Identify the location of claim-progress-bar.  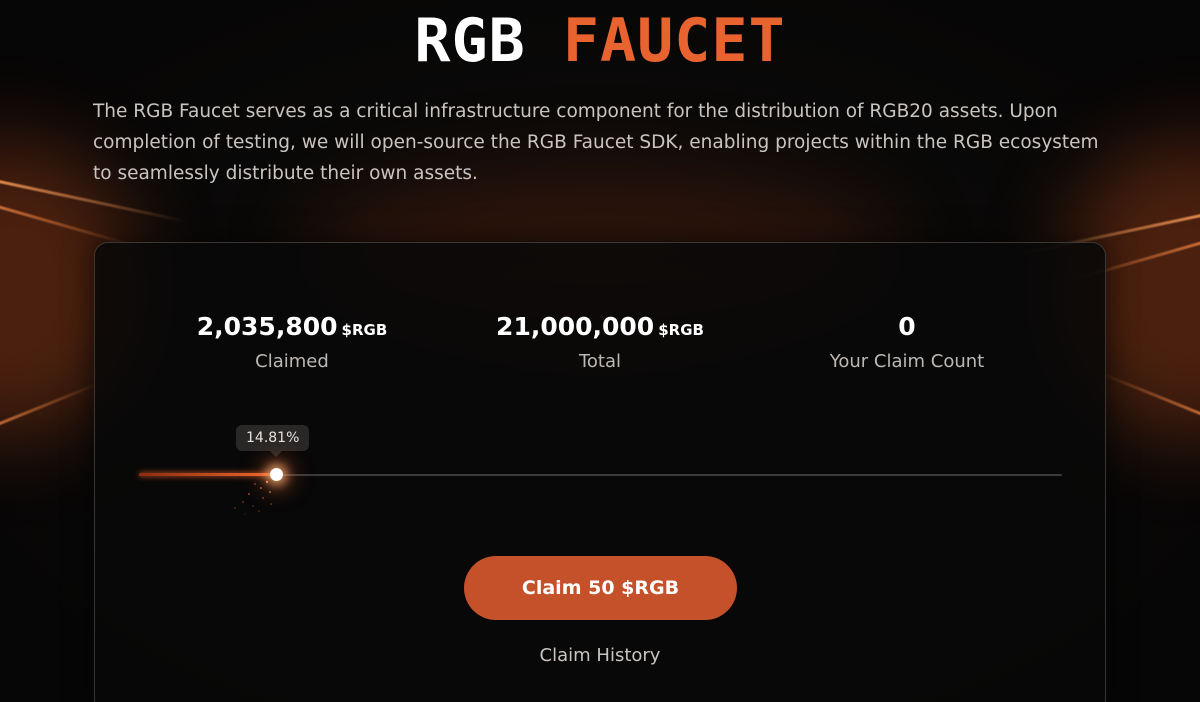
(600, 474).